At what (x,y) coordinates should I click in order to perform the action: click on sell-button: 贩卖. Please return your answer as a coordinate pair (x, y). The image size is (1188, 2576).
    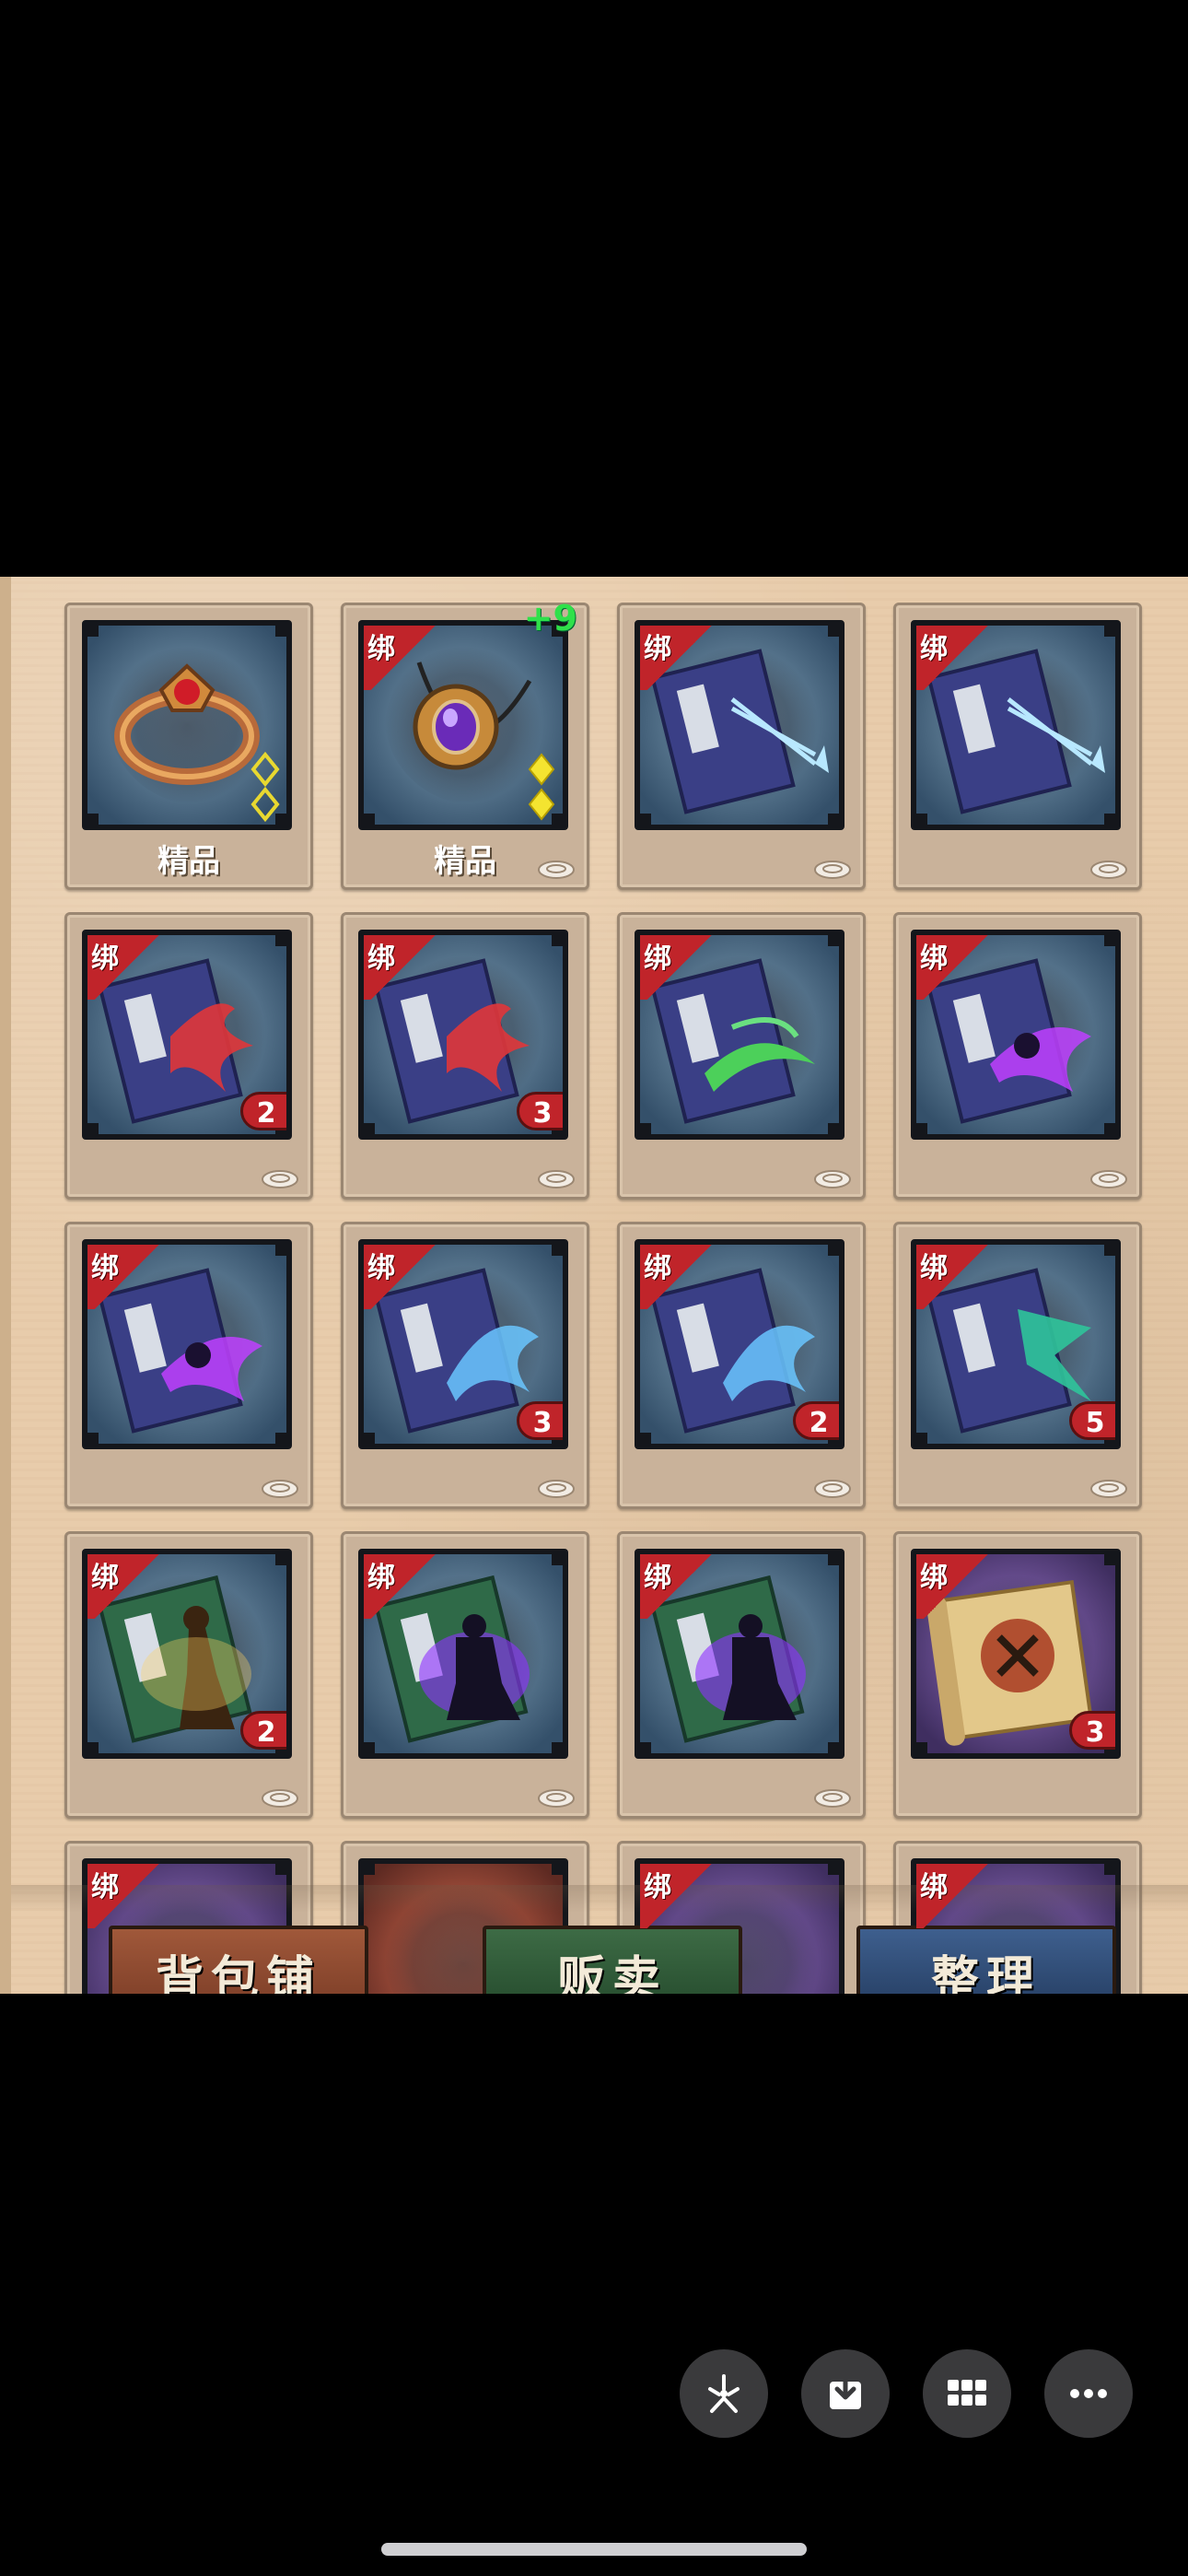
    Looking at the image, I should click on (612, 1960).